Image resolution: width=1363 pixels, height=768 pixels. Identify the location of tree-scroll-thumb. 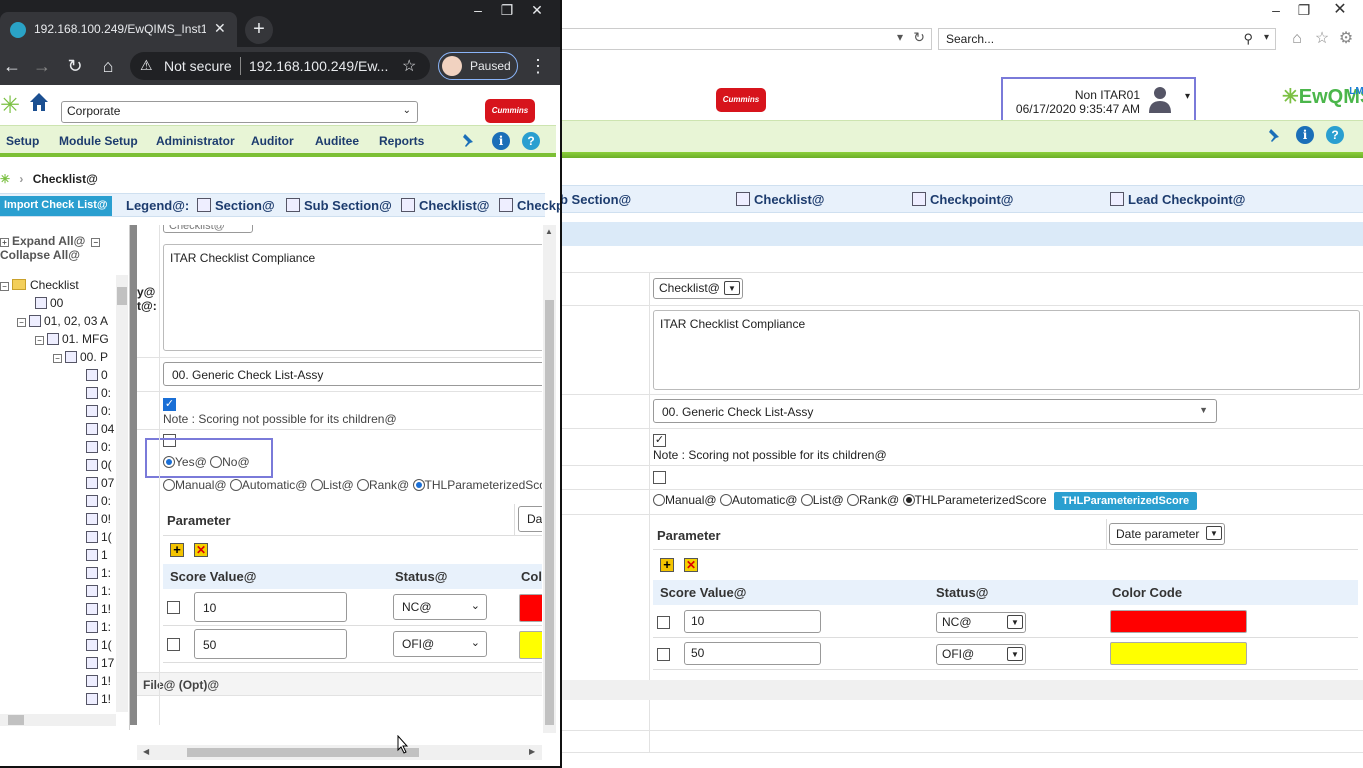
(122, 296).